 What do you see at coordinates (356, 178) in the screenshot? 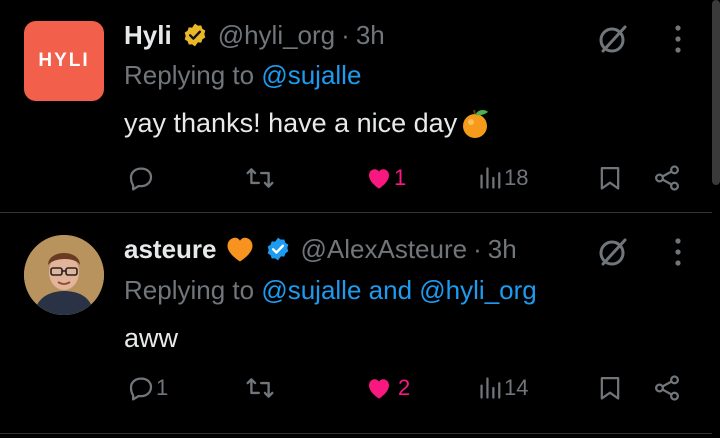
I see `tweet-actions: 1 18` at bounding box center [356, 178].